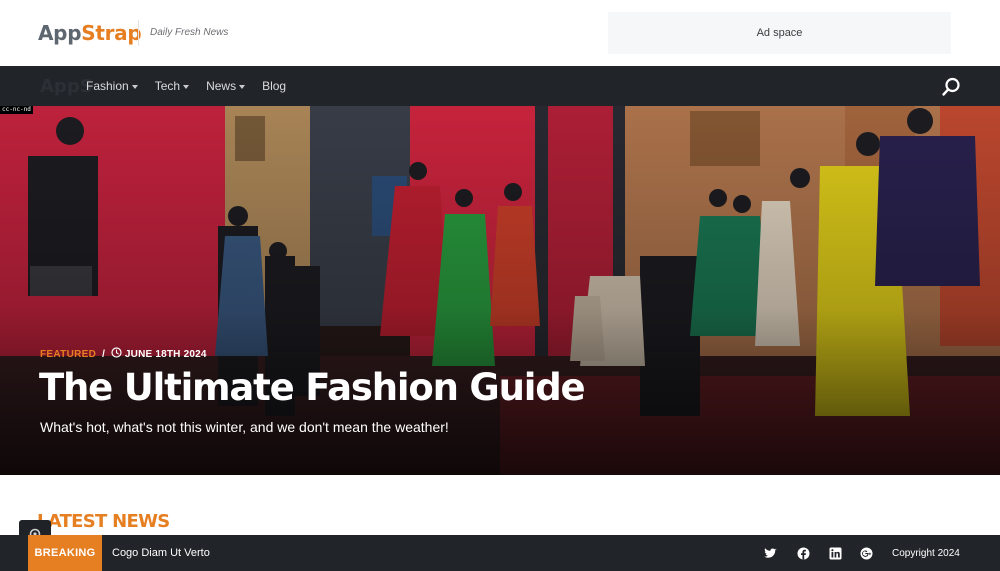 This screenshot has height=571, width=1000. I want to click on nav-item-label: News, so click(221, 86).